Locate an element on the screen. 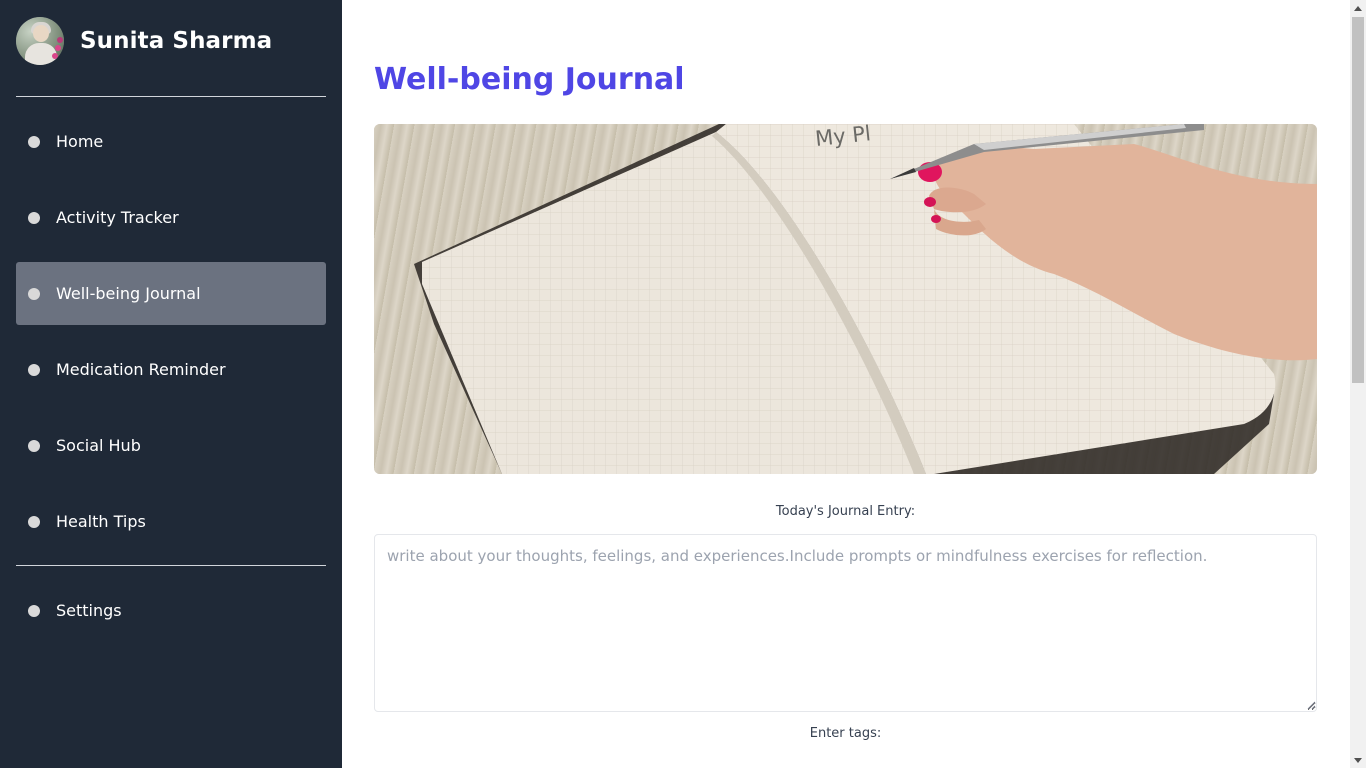 This screenshot has height=768, width=1366. profile-header: Sunita Sharma is located at coordinates (144, 41).